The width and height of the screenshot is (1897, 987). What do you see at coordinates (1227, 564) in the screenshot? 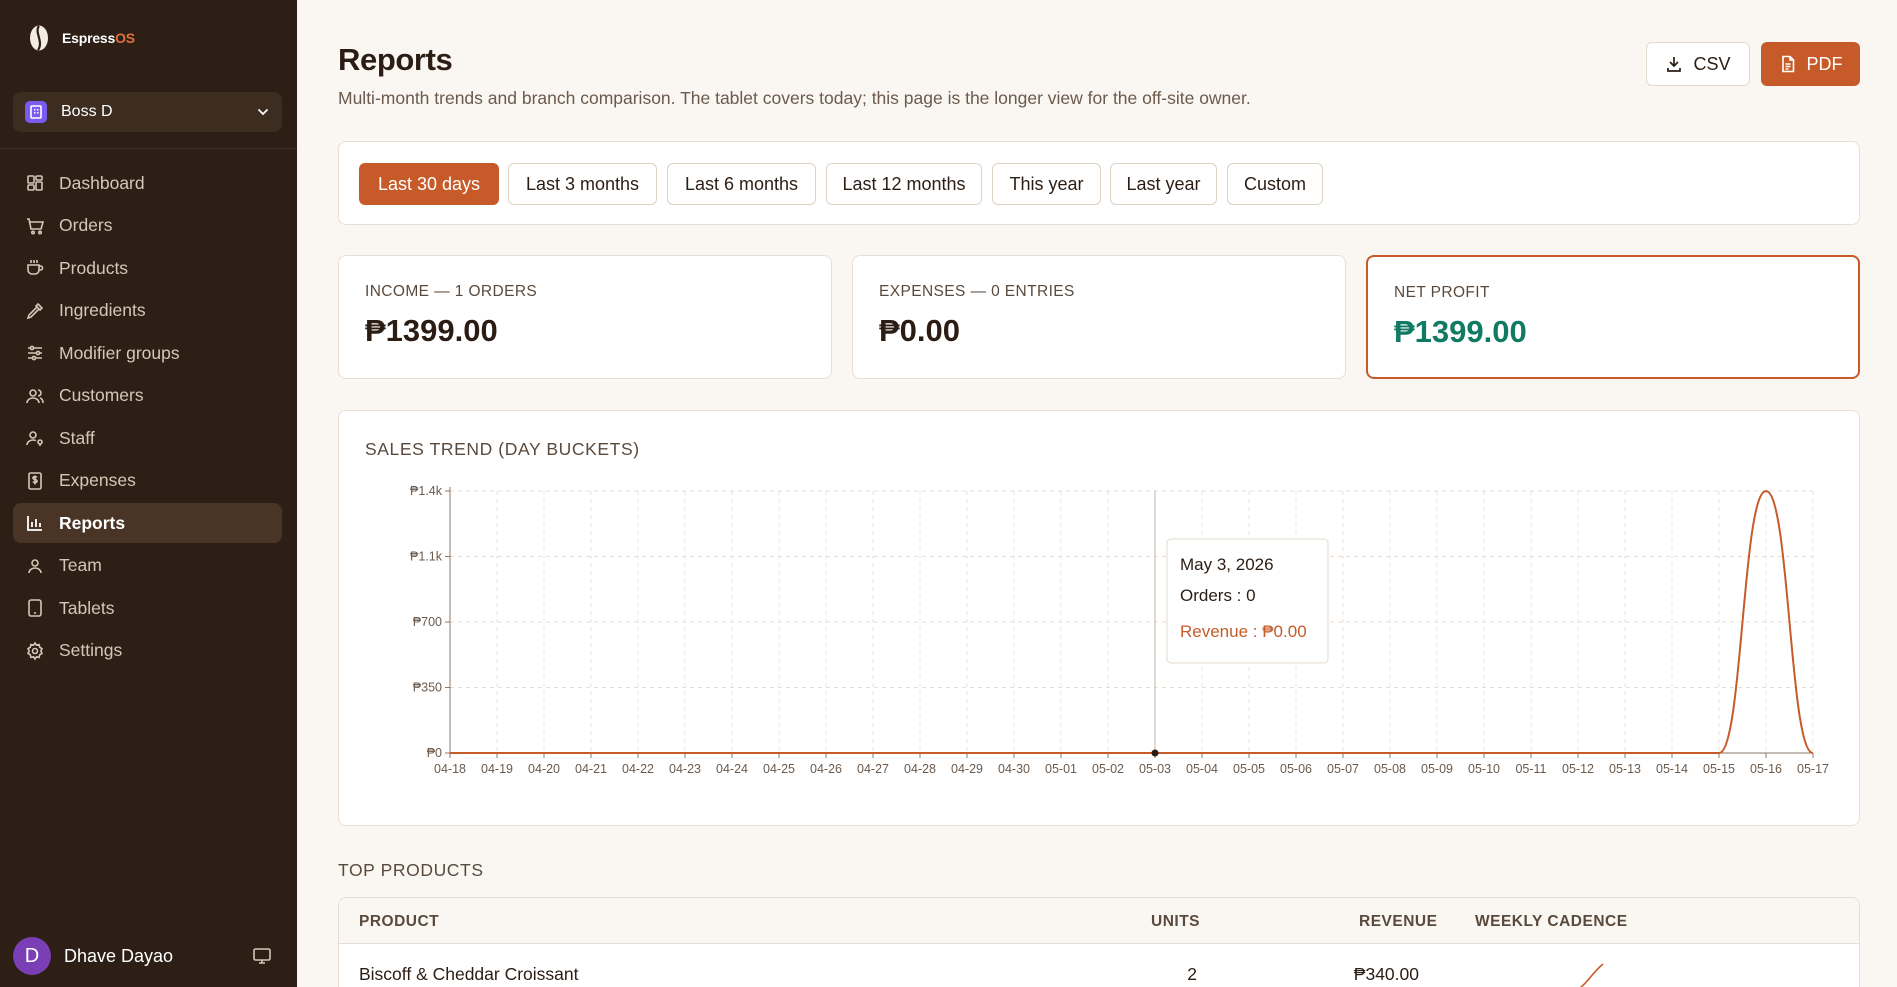
I see `tooltip-date: May 3, 2026` at bounding box center [1227, 564].